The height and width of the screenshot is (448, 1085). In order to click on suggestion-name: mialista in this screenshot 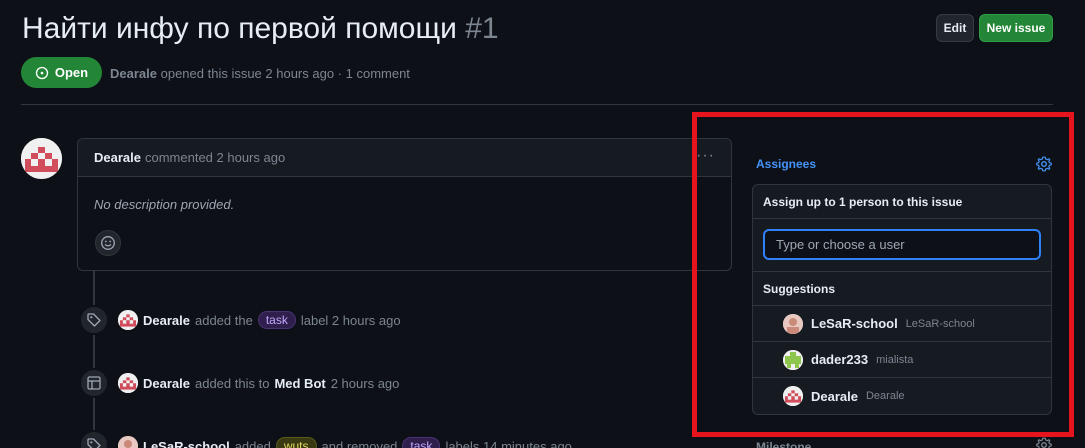, I will do `click(895, 359)`.